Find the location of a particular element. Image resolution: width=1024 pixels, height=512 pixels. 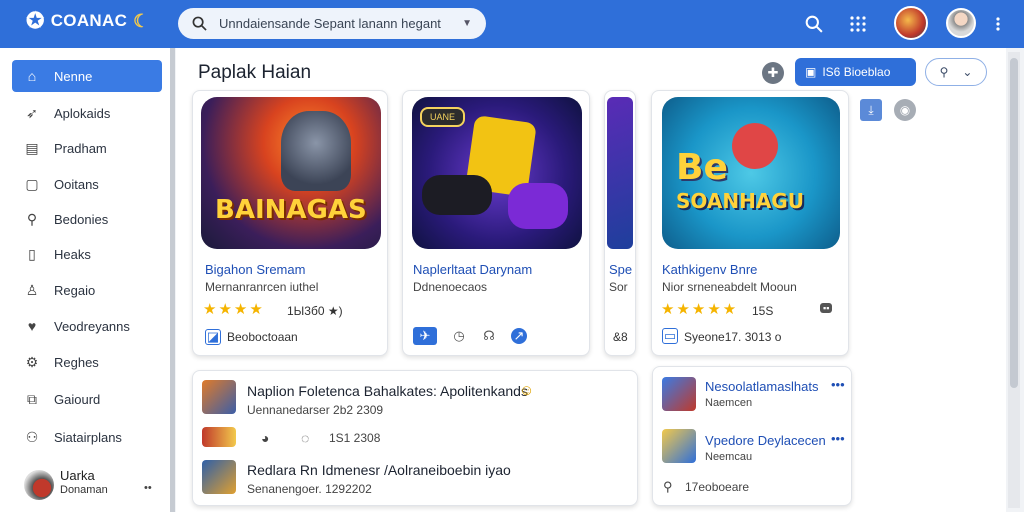

pin-icon: ⤓ is located at coordinates (871, 110).